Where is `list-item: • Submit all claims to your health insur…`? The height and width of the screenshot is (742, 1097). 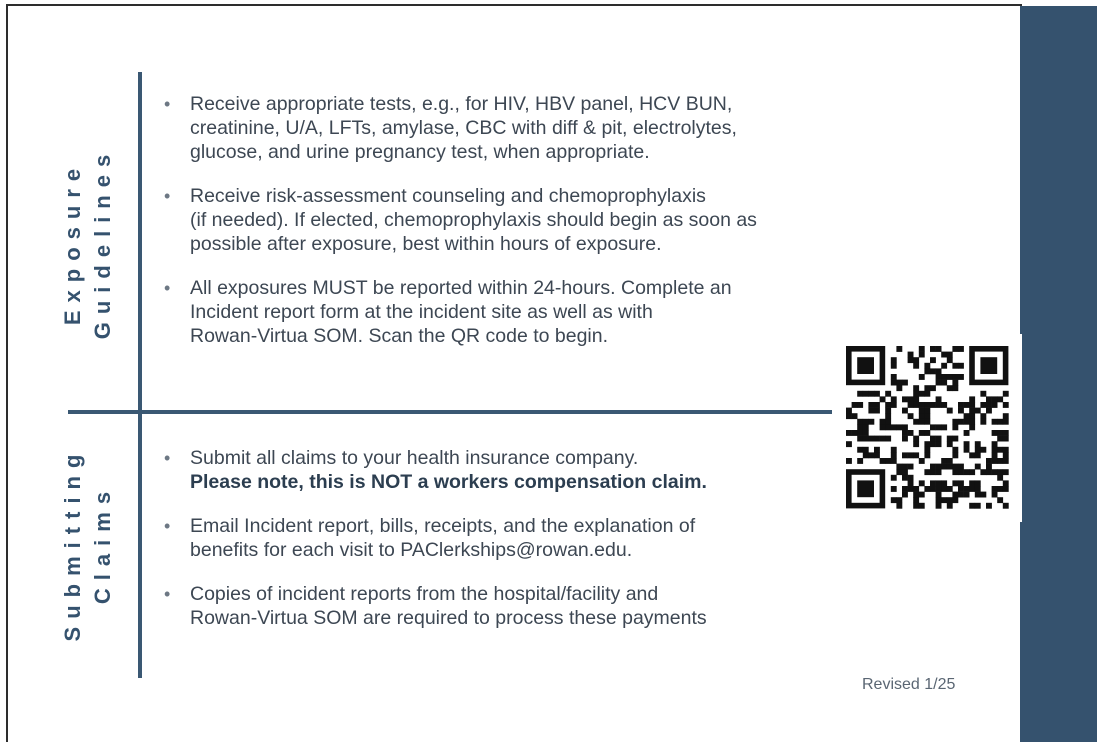
list-item: • Submit all claims to your health insur… is located at coordinates (433, 470).